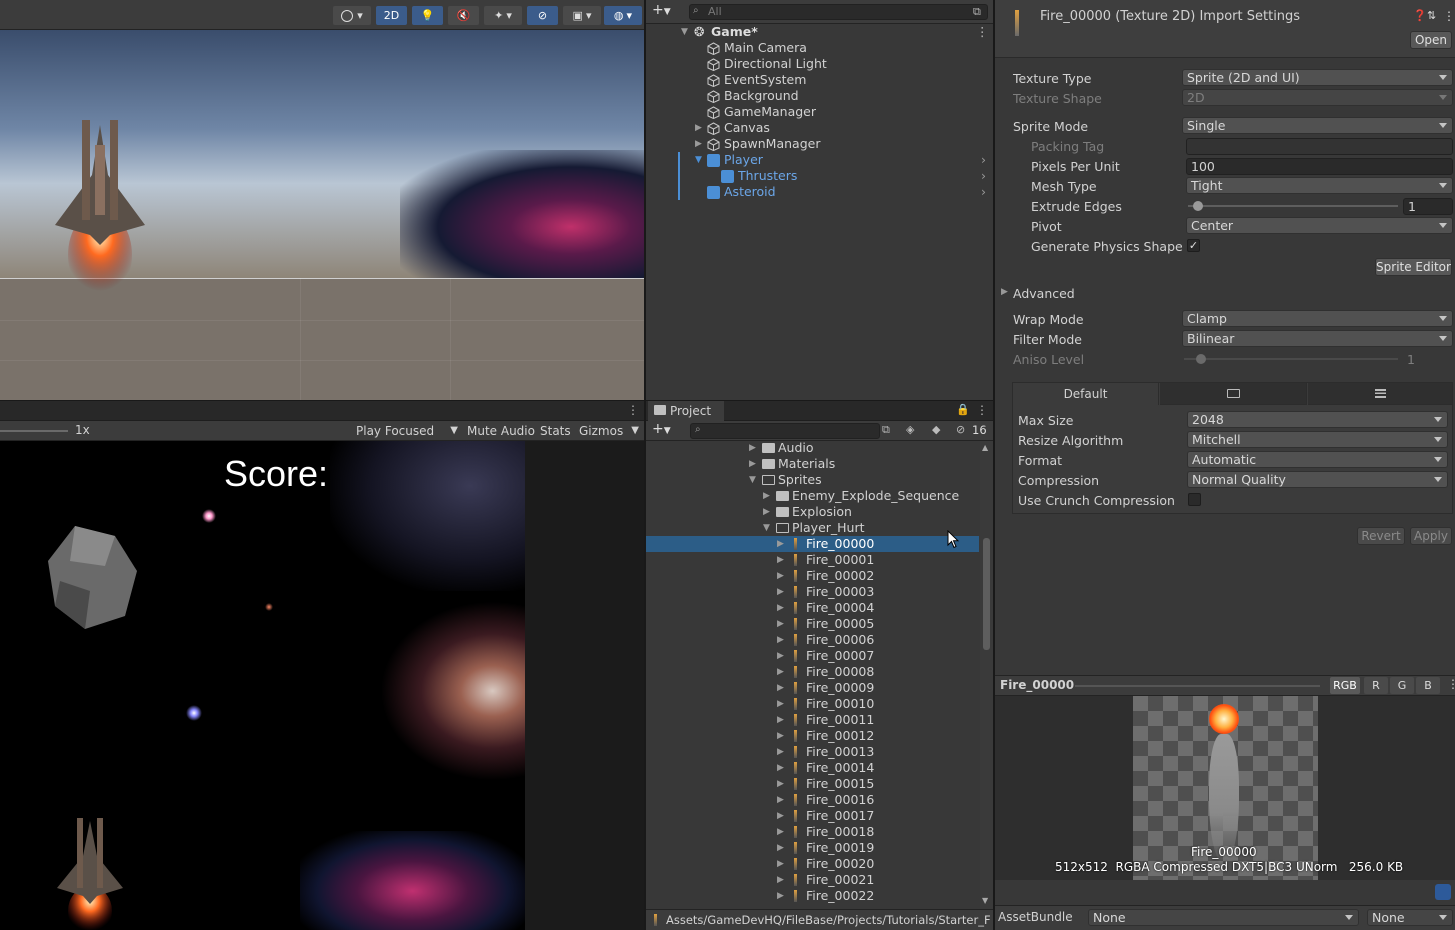  What do you see at coordinates (986, 675) in the screenshot?
I see `project-scrollbar` at bounding box center [986, 675].